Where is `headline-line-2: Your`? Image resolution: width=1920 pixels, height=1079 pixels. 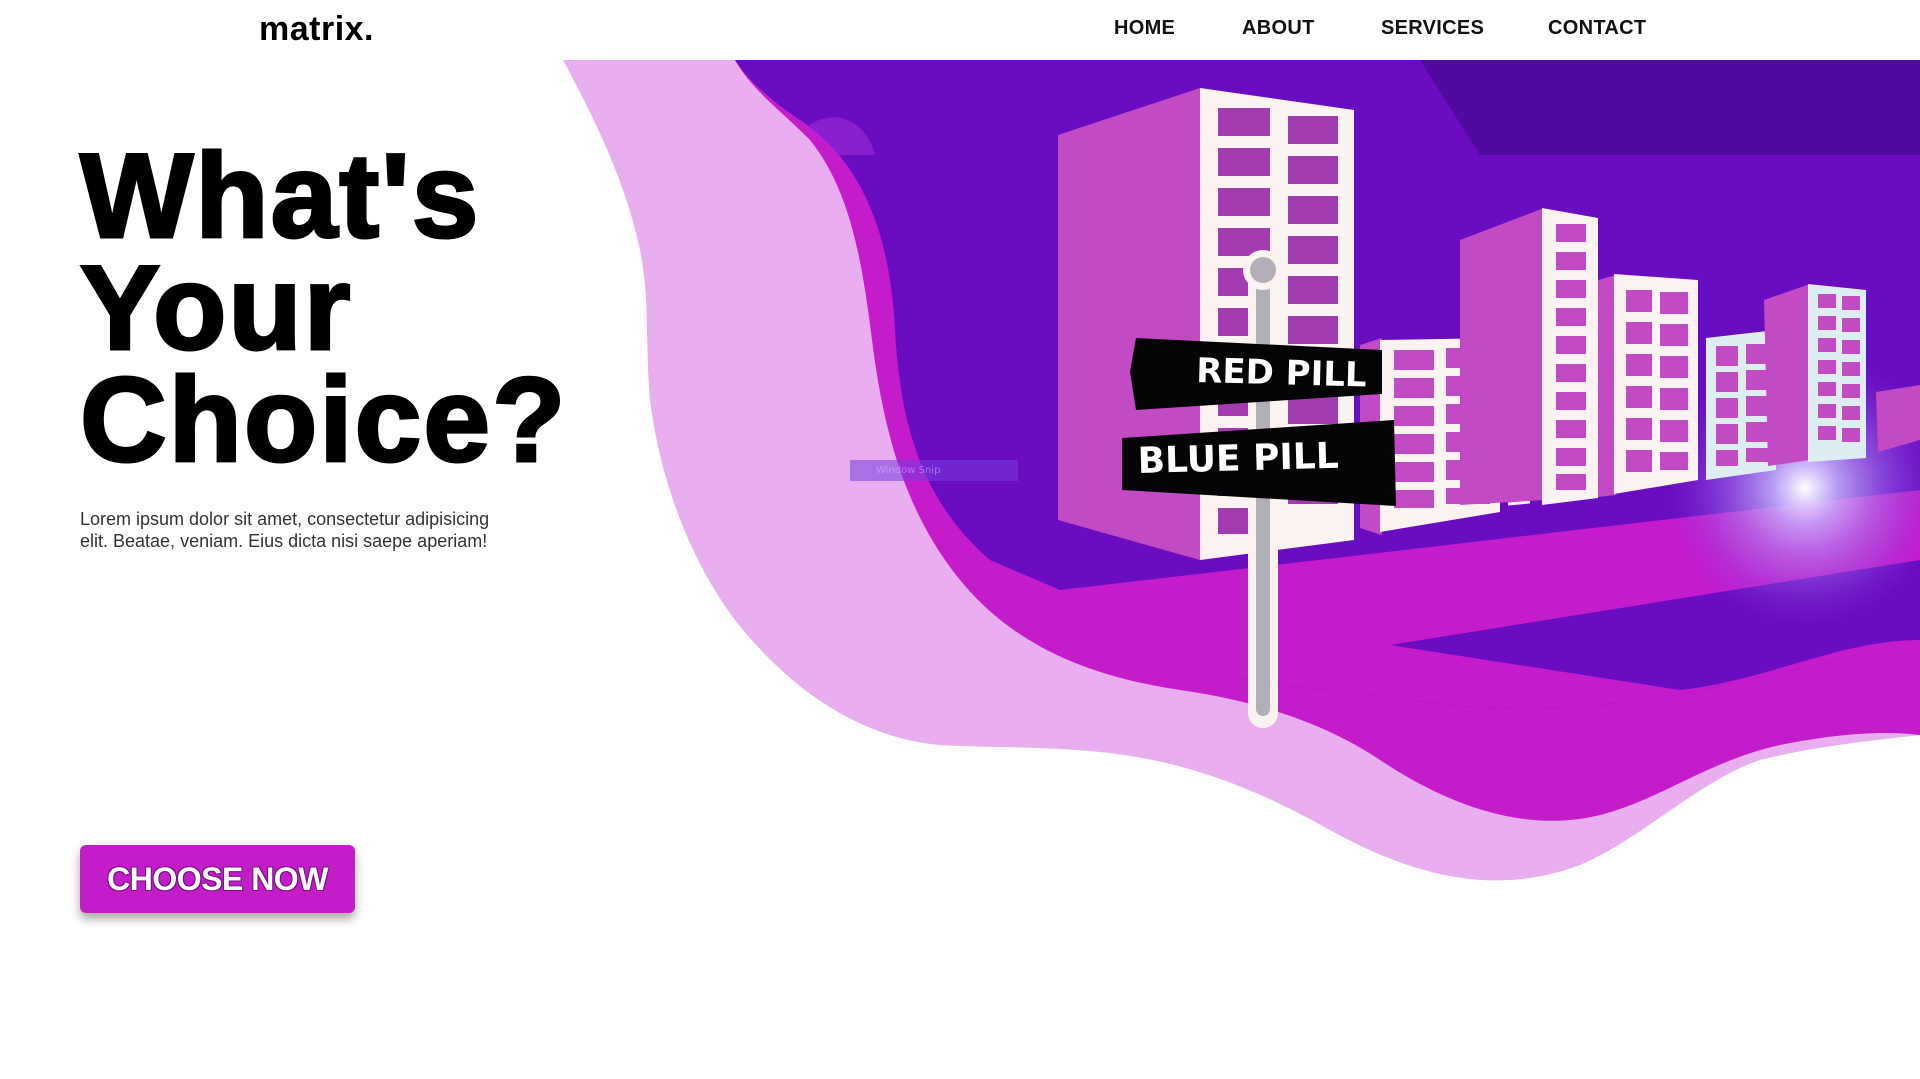
headline-line-2: Your is located at coordinates (216, 308).